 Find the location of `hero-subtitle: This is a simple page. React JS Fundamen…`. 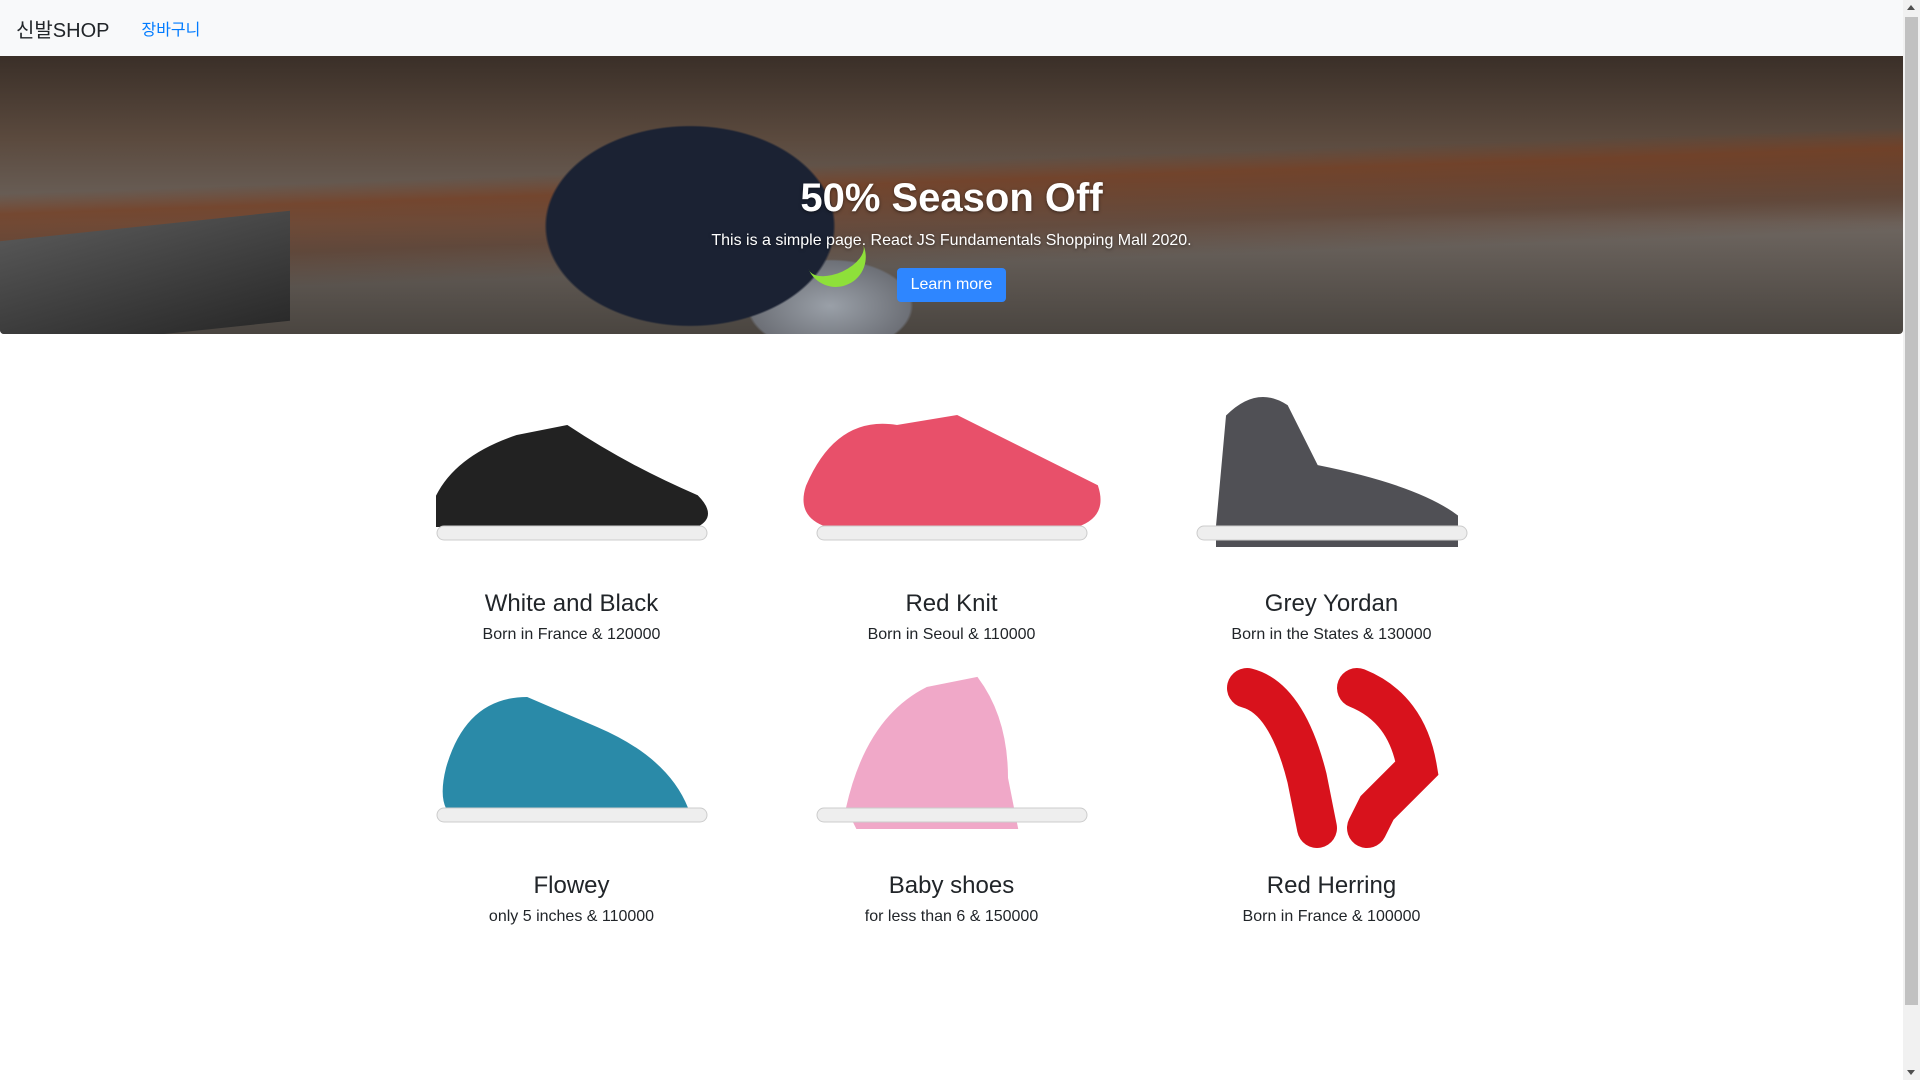

hero-subtitle: This is a simple page. React JS Fundamen… is located at coordinates (951, 240).